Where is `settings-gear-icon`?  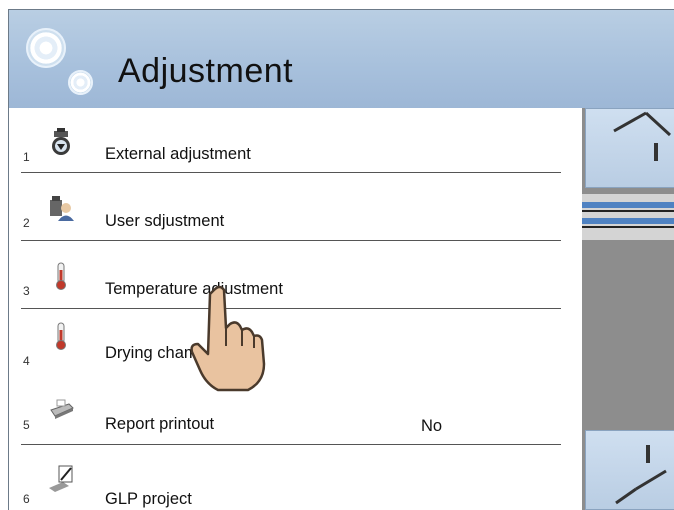
settings-gear-icon is located at coordinates (46, 48).